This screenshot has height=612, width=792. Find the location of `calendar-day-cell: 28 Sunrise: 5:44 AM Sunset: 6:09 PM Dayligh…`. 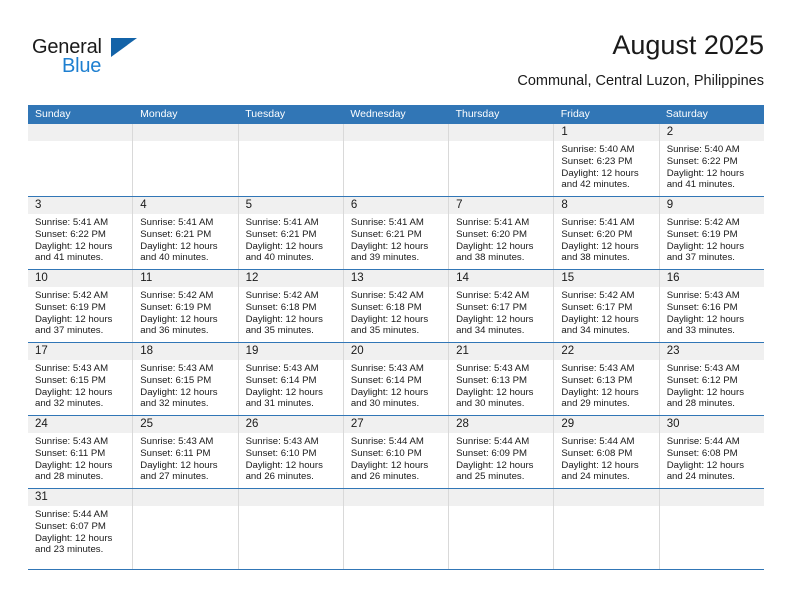

calendar-day-cell: 28 Sunrise: 5:44 AM Sunset: 6:09 PM Dayligh… is located at coordinates (502, 452).